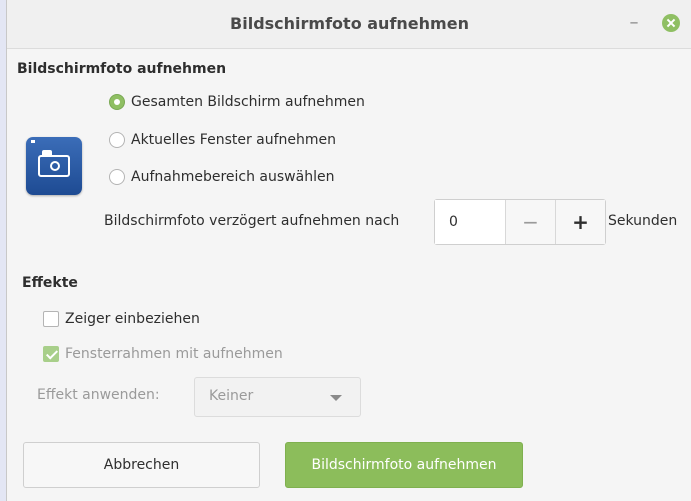  Describe the element at coordinates (50, 283) in the screenshot. I see `effects-section-title: Effekte` at that location.